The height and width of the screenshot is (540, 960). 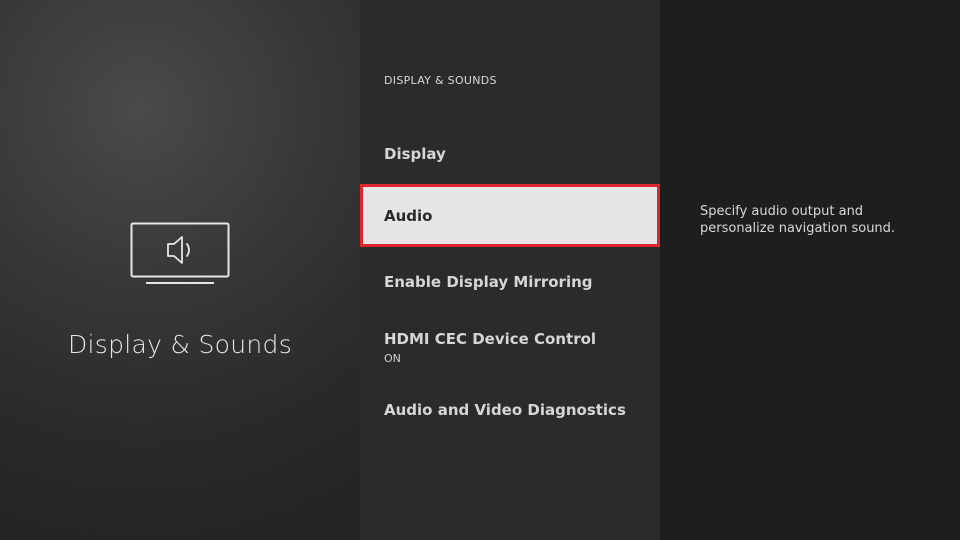 What do you see at coordinates (488, 282) in the screenshot?
I see `menu-item-label: Enable Display Mirroring` at bounding box center [488, 282].